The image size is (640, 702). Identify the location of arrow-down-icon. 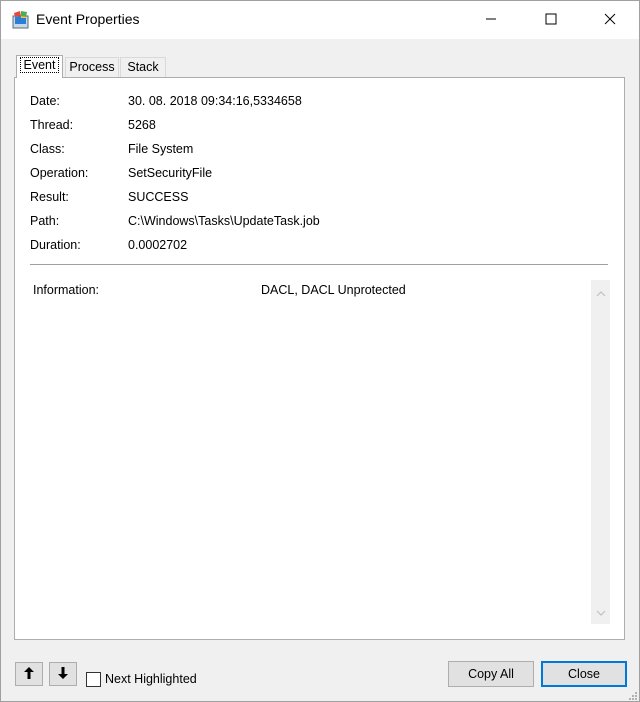
(63, 674).